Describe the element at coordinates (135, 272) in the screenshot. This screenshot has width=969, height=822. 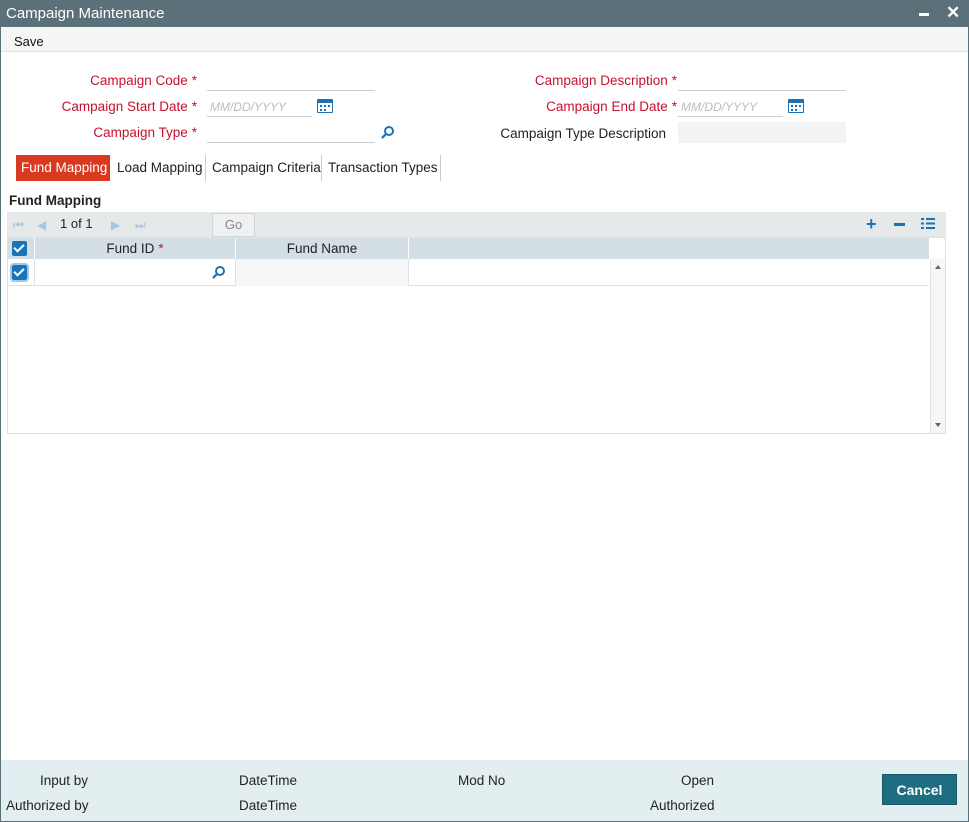
I see `fund-id-input` at that location.